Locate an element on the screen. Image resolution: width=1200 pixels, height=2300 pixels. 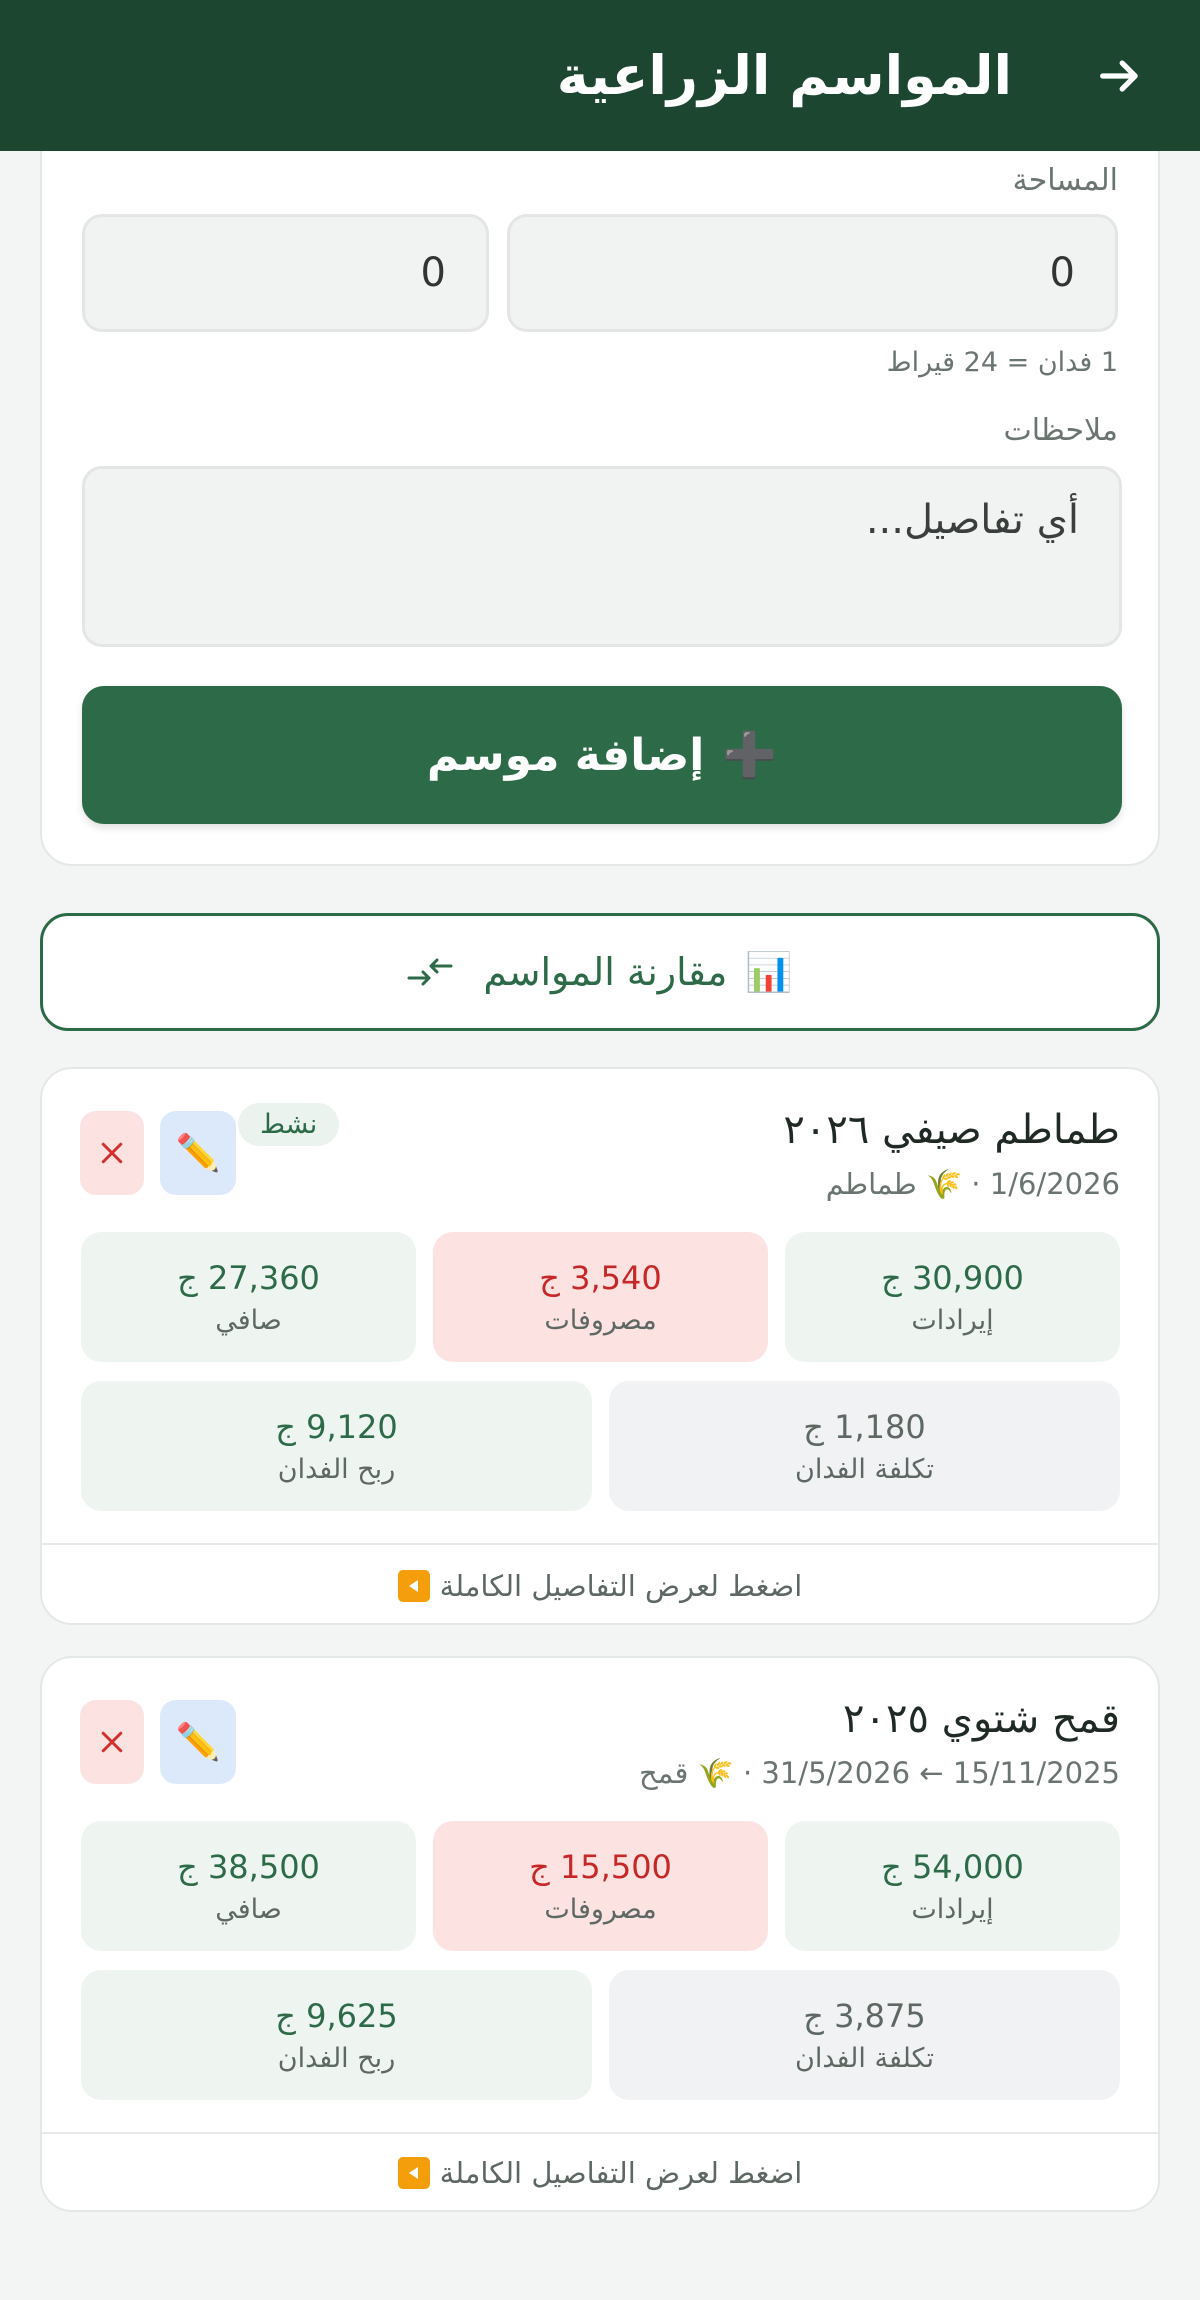
back-button is located at coordinates (1120, 76).